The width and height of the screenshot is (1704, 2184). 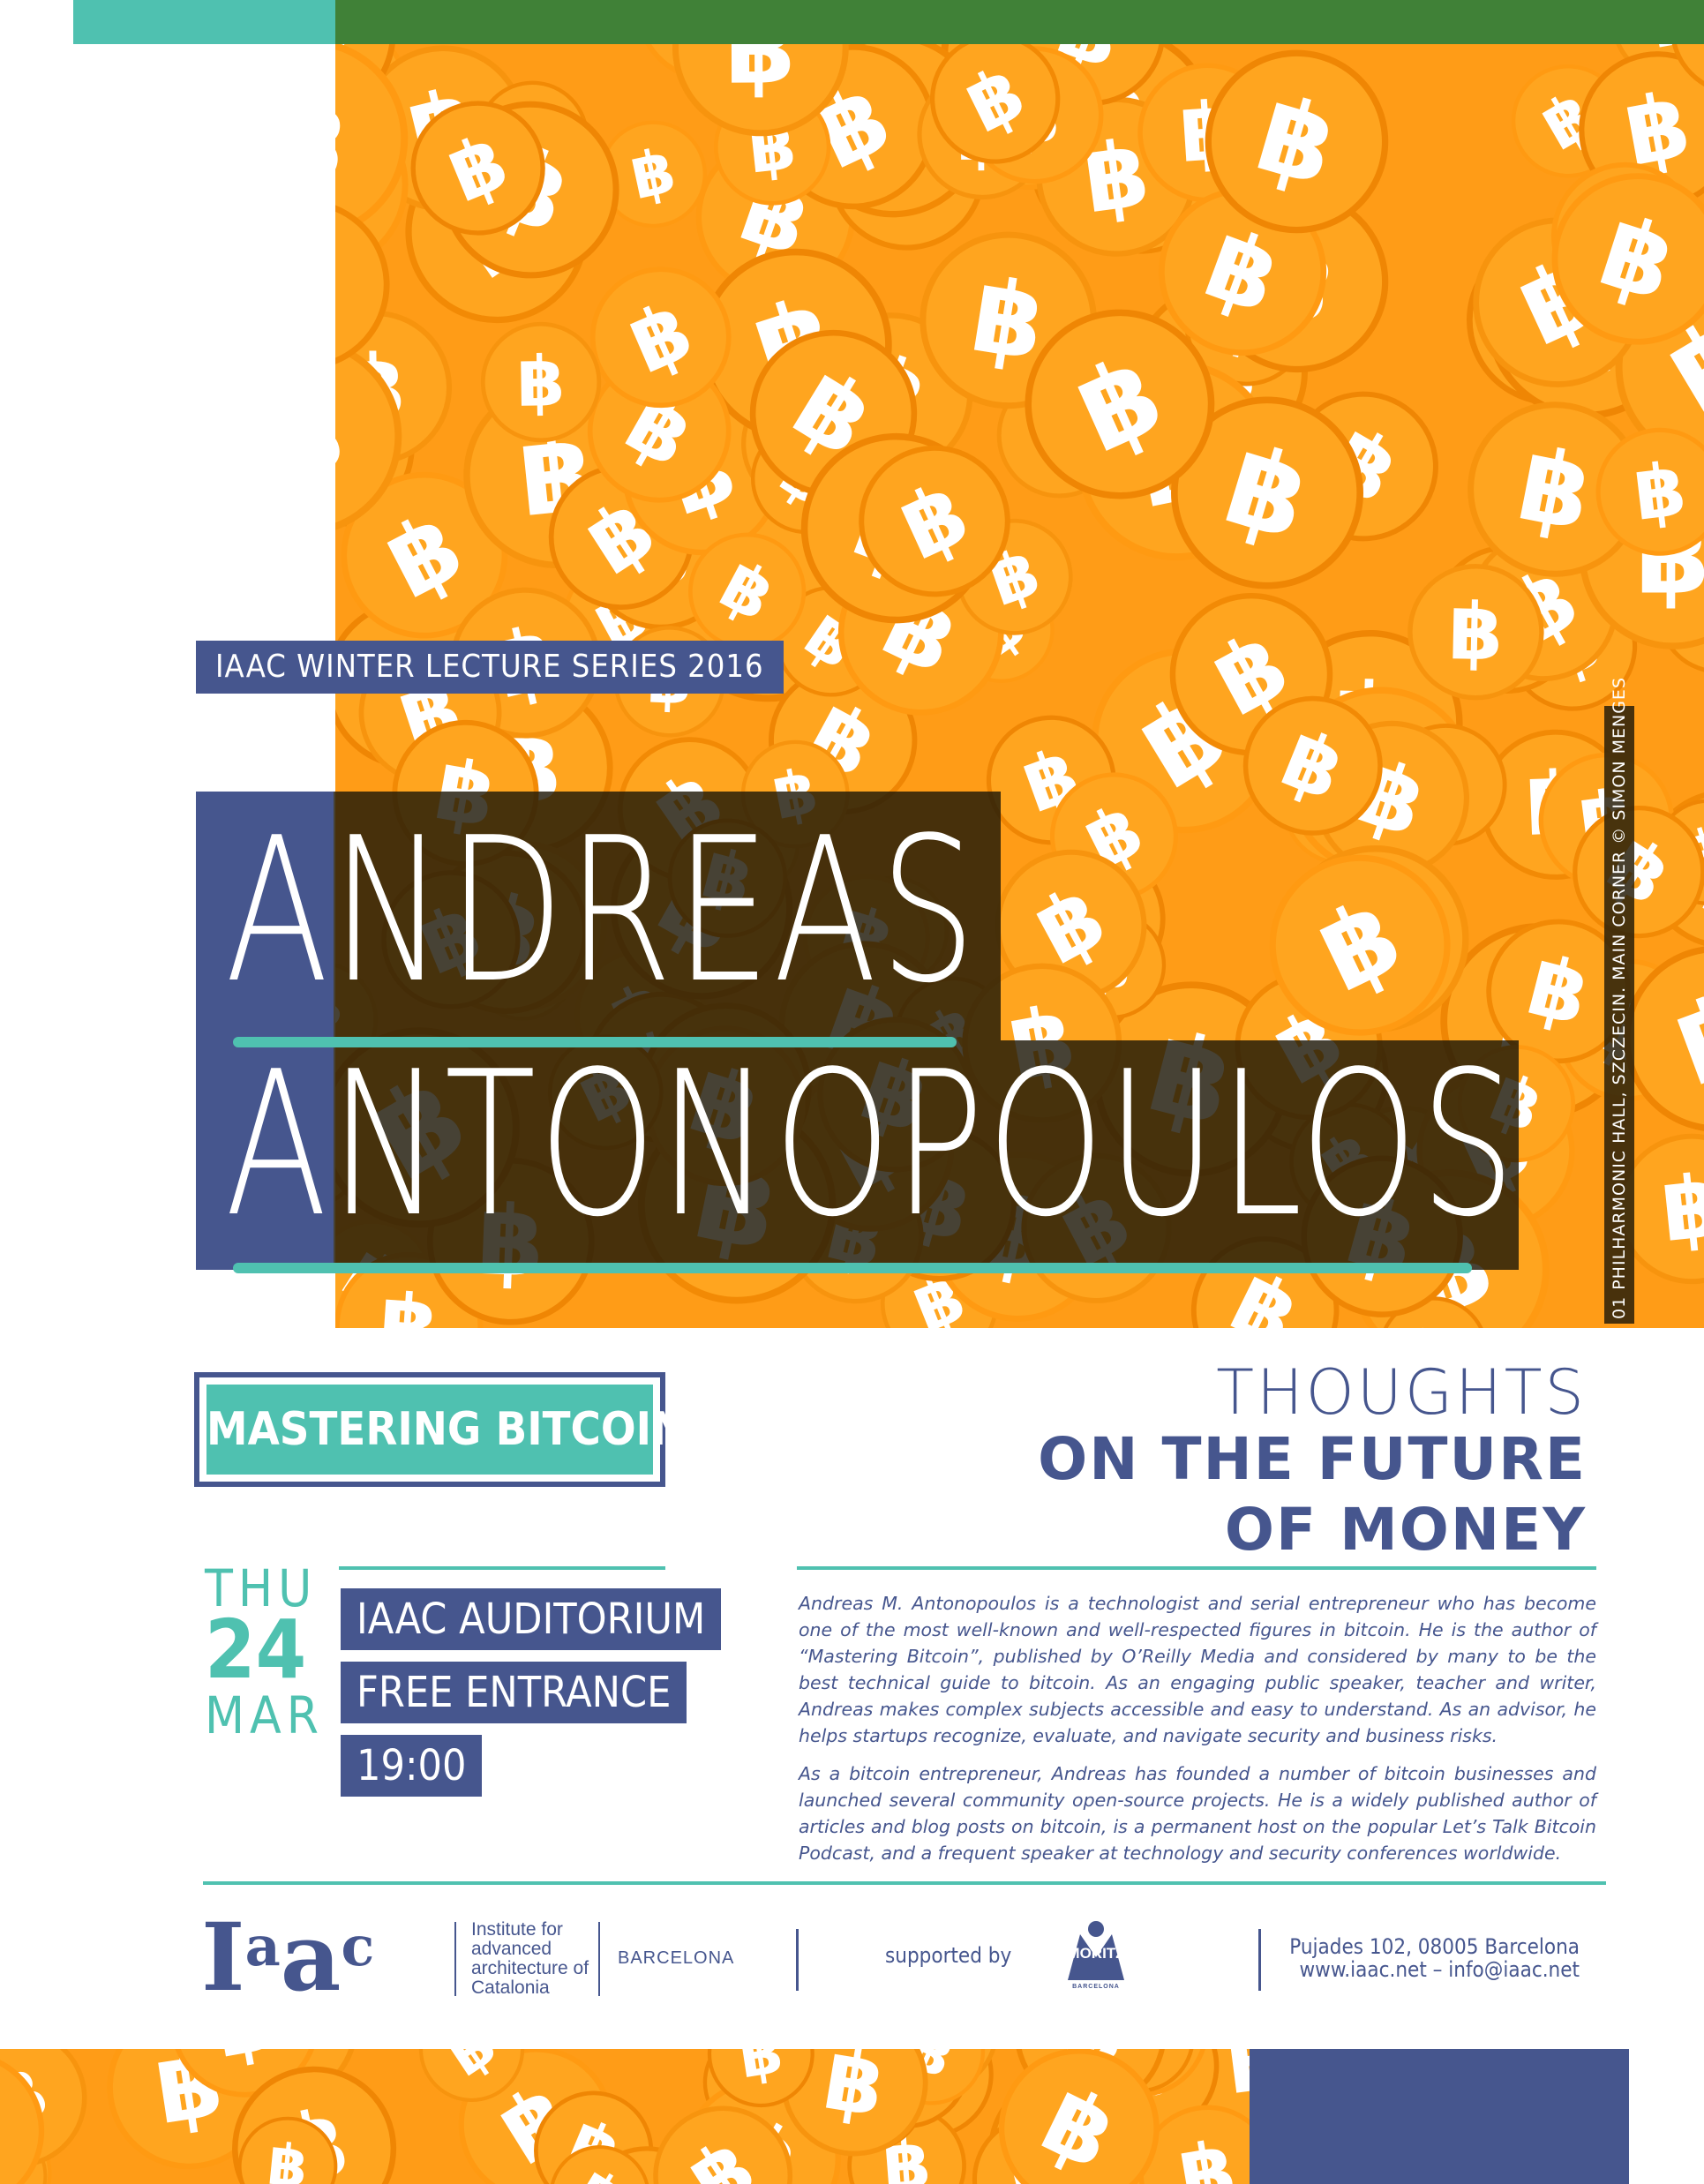 What do you see at coordinates (1434, 1946) in the screenshot?
I see `address: Pujades 102, 08005 Barcelona` at bounding box center [1434, 1946].